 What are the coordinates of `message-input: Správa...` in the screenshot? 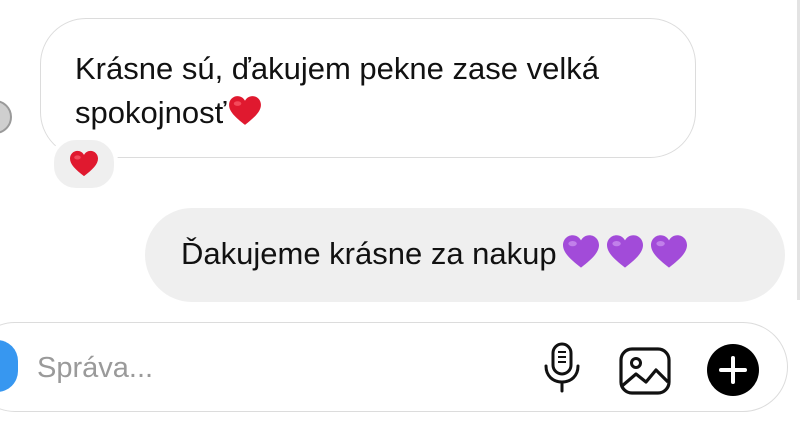 It's located at (95, 368).